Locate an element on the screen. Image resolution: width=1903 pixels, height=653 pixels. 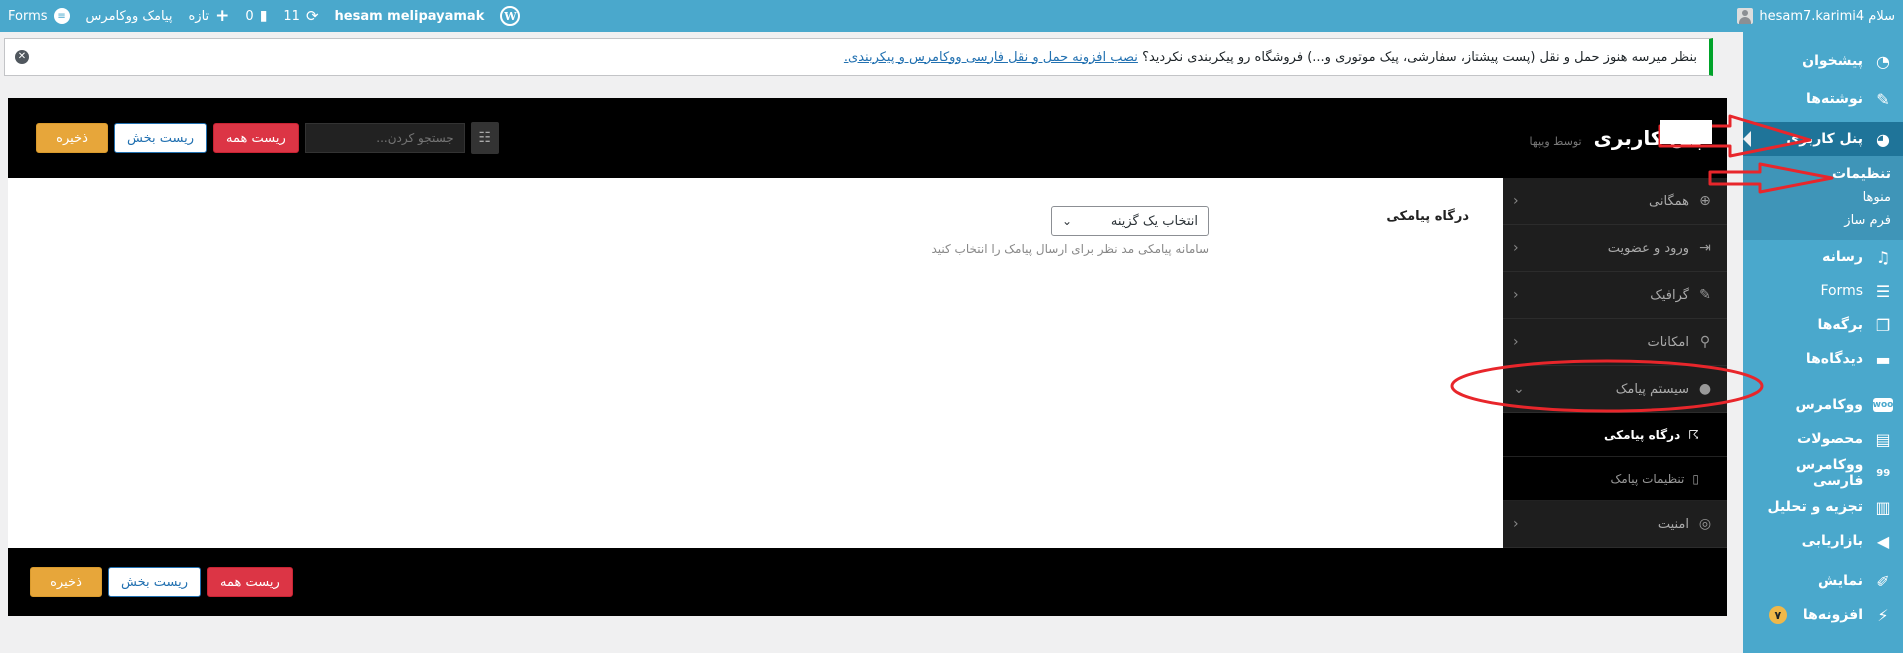
sidebar-item-marketing: ◀ بازاریابی is located at coordinates (1823, 541).